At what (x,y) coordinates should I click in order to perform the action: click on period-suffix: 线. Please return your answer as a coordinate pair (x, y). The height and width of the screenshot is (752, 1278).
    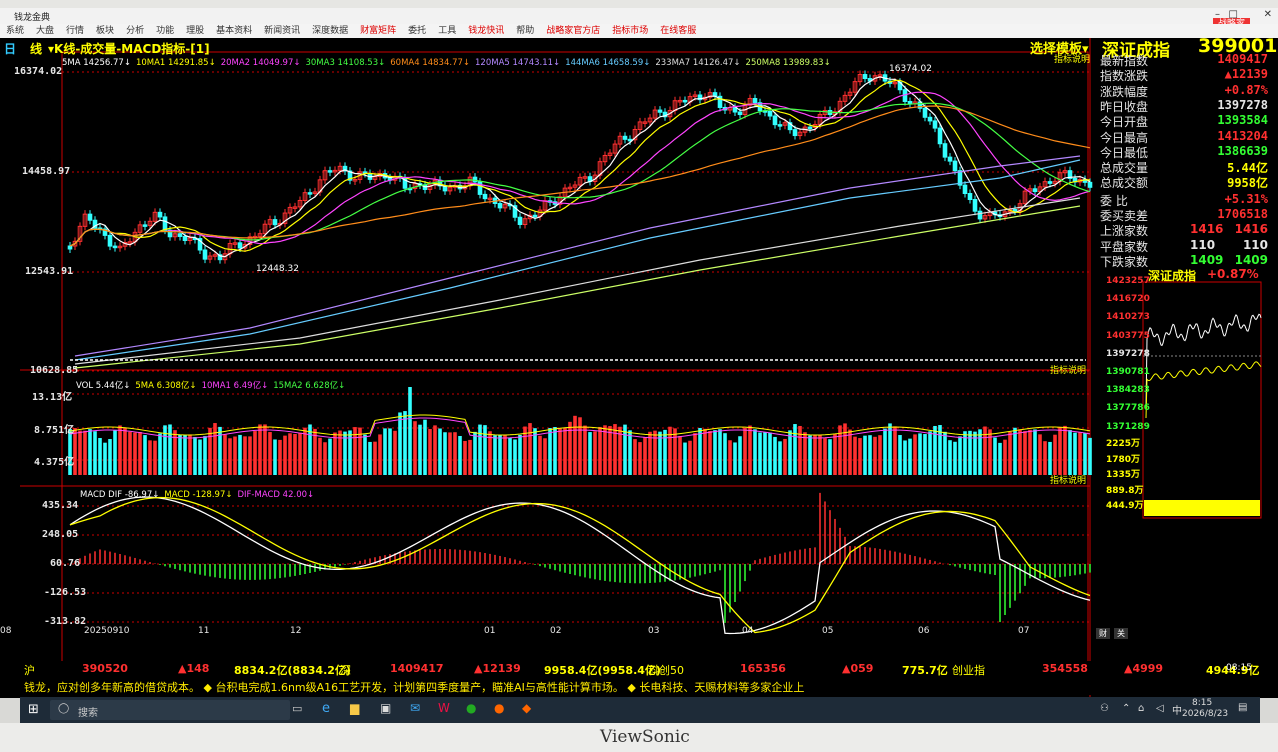
    Looking at the image, I should click on (36, 48).